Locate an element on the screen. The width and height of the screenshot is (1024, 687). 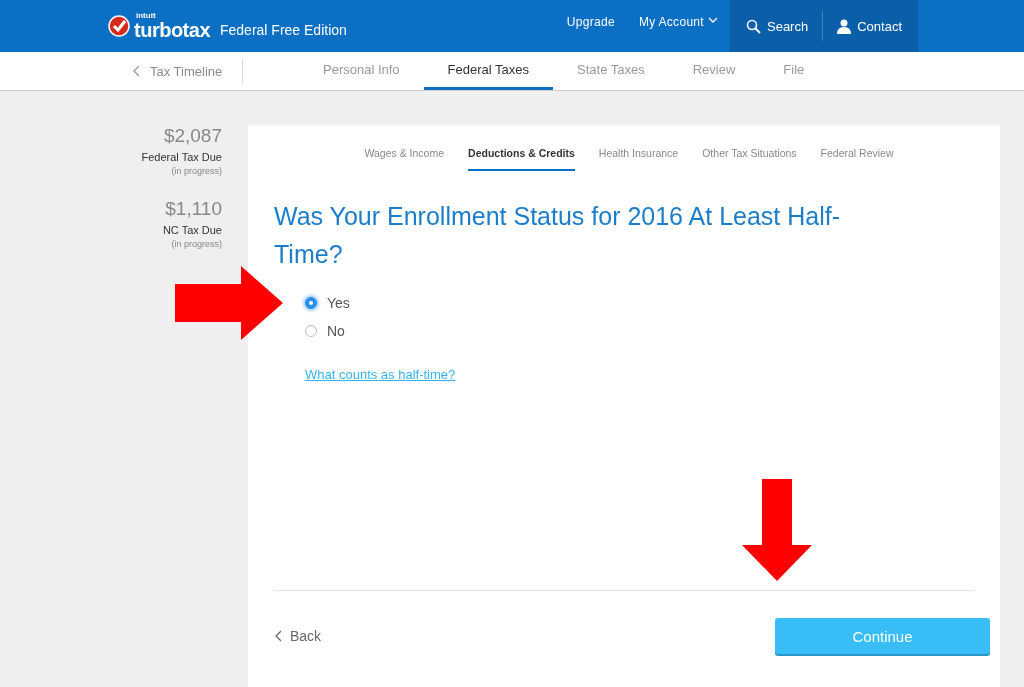
section-tab: Federal Taxes is located at coordinates (488, 71).